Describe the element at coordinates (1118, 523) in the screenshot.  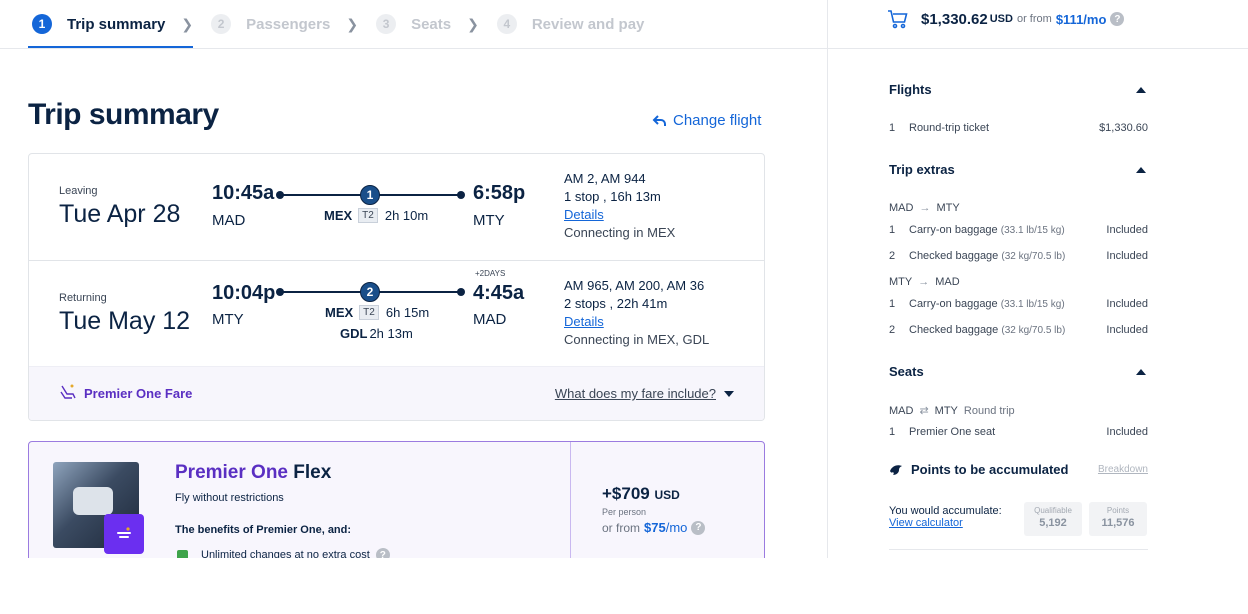
I see `box-value: 11,576` at that location.